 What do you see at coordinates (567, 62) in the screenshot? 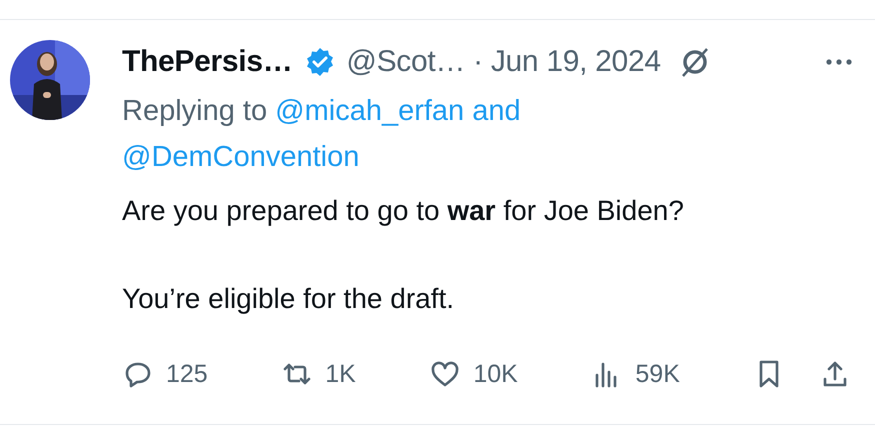
I see `post-date: · Jun 19, 2024` at bounding box center [567, 62].